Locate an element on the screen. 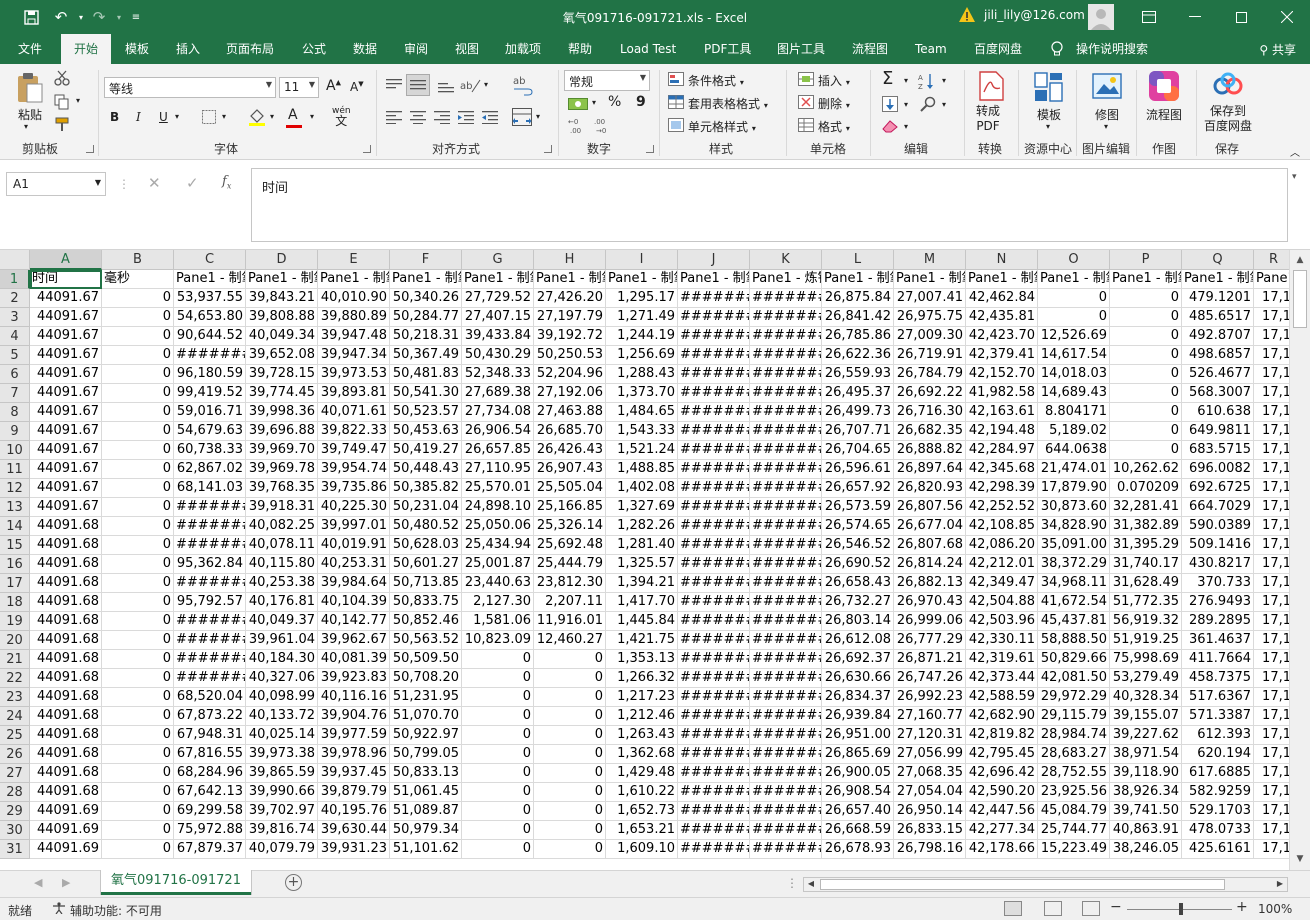 The width and height of the screenshot is (1310, 920). maximize-icon is located at coordinates (1241, 17).